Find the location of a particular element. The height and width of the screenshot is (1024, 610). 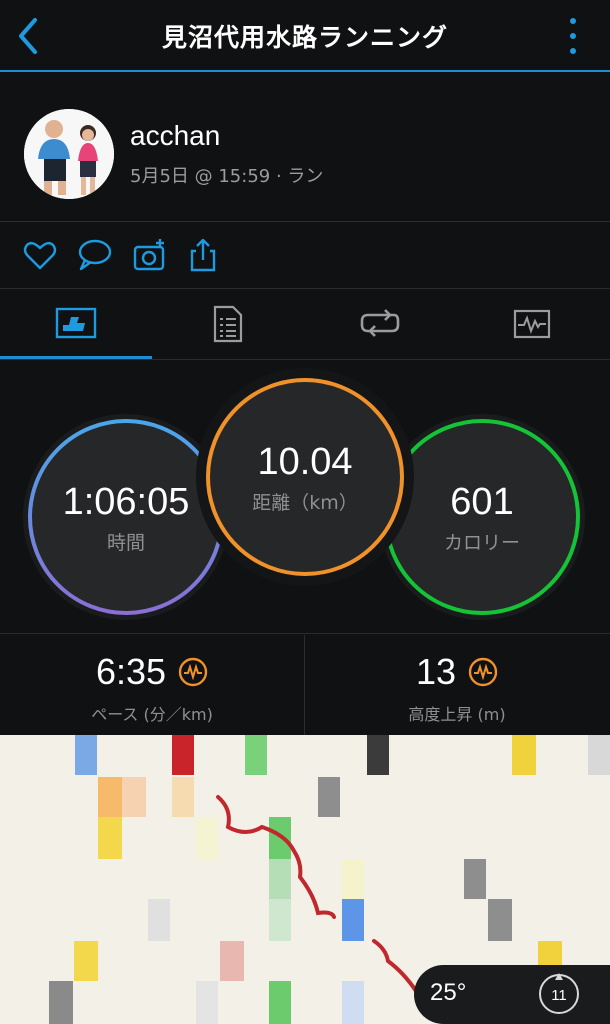

elevation-metric: 13 高度上昇 (m) is located at coordinates (457, 685).